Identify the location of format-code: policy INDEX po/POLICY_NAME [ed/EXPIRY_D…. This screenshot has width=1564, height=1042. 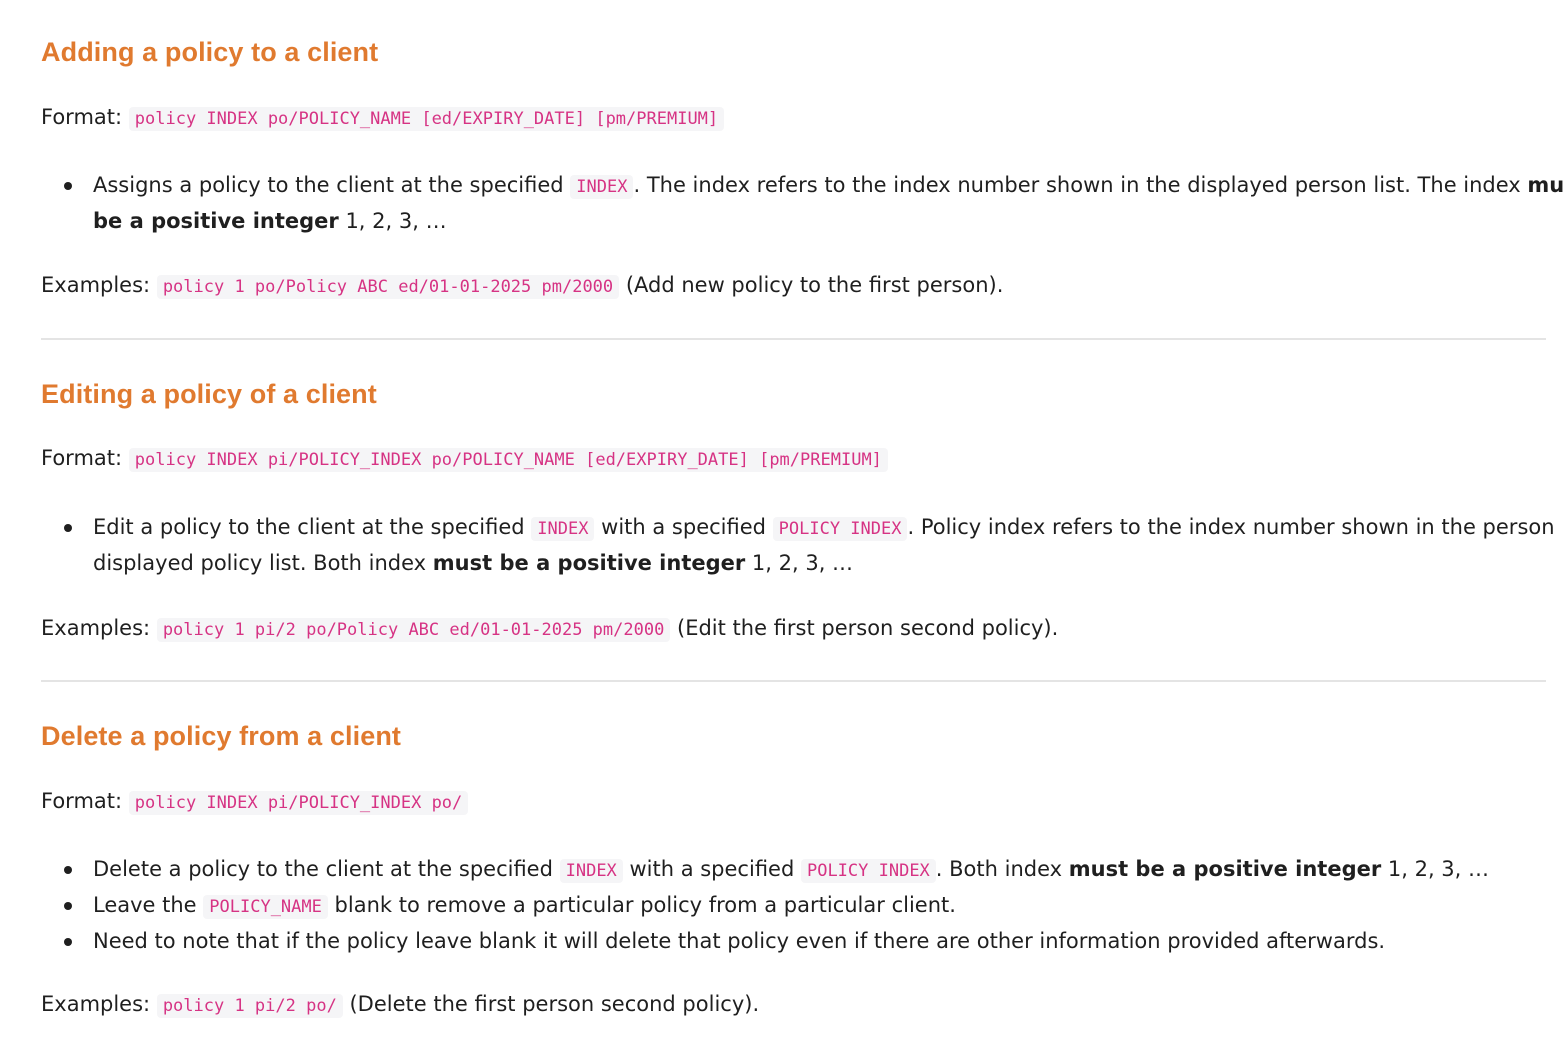
(426, 119).